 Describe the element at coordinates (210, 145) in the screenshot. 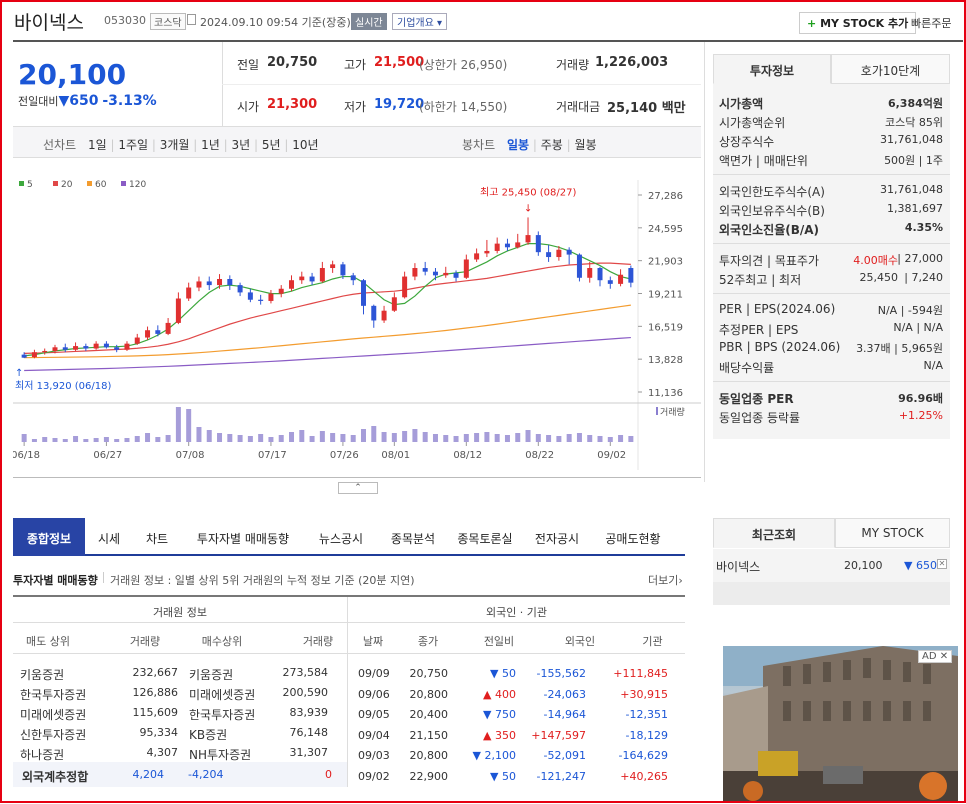

I see `period-button: 1년` at that location.